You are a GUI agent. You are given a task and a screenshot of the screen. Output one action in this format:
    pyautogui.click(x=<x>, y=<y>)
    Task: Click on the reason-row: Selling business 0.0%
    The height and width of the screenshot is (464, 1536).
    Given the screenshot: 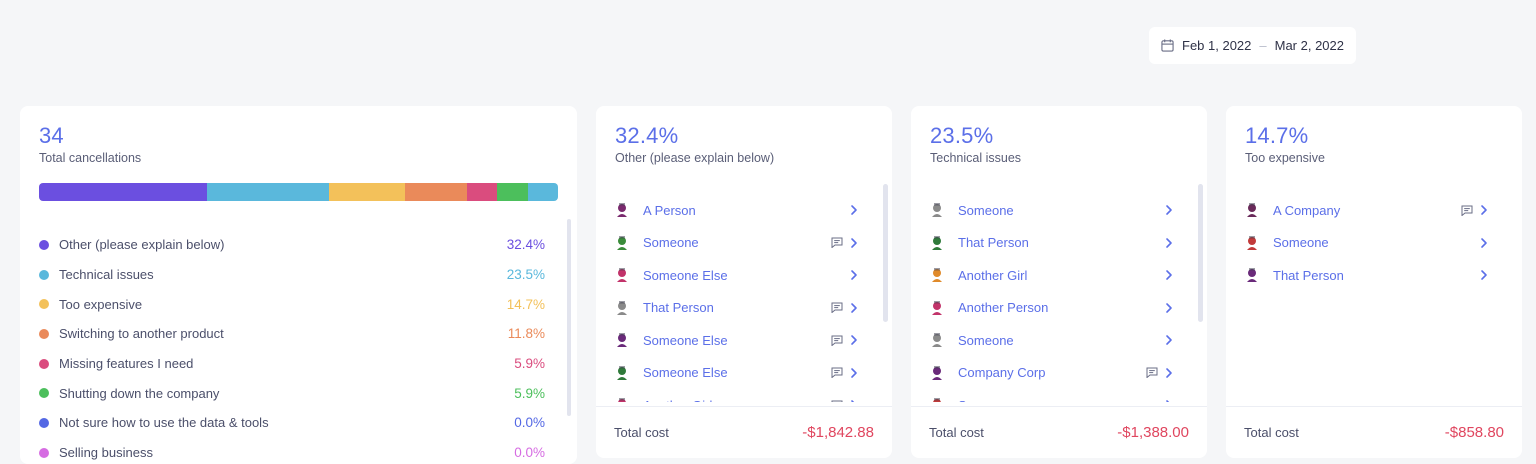 What is the action you would take?
    pyautogui.click(x=292, y=451)
    